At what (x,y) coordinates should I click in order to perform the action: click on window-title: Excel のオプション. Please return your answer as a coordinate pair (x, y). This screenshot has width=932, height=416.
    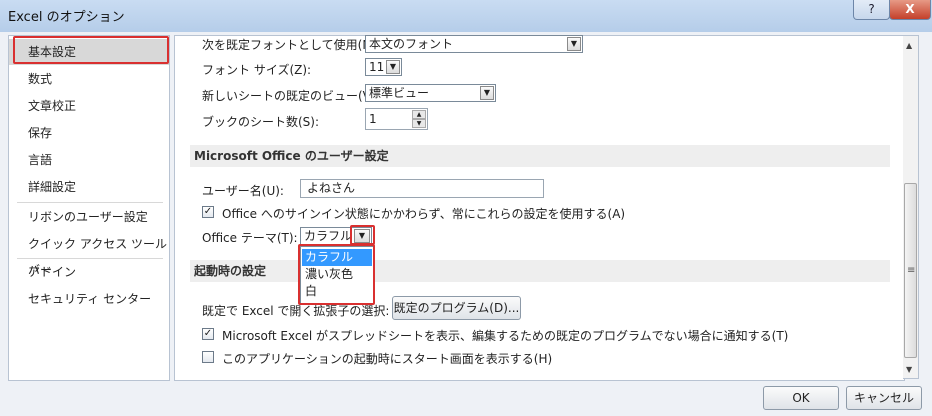
    Looking at the image, I should click on (66, 17).